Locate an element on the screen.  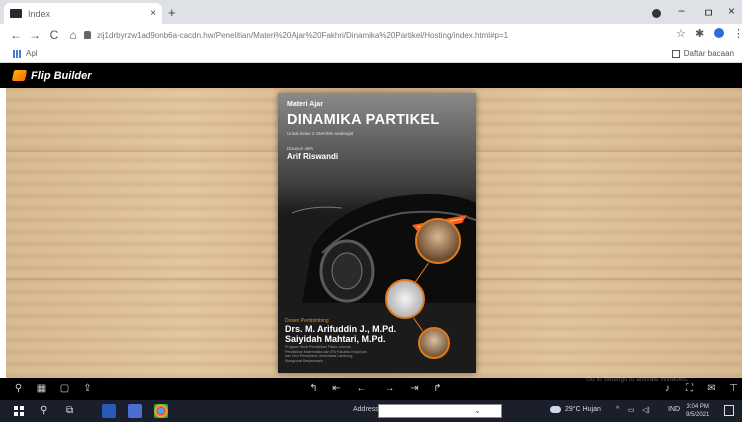
forward-button: → is located at coordinates (35, 35).